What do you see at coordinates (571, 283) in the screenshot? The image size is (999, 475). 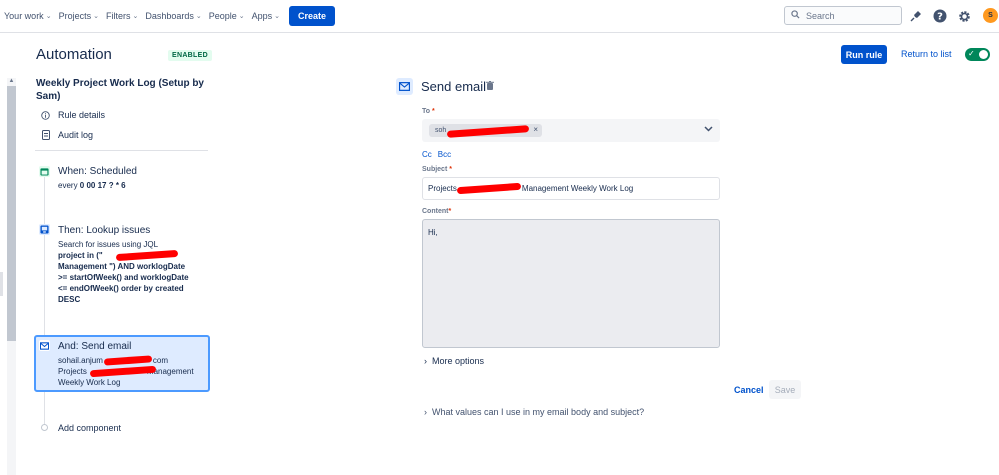 I see `content-textarea: Hi,` at bounding box center [571, 283].